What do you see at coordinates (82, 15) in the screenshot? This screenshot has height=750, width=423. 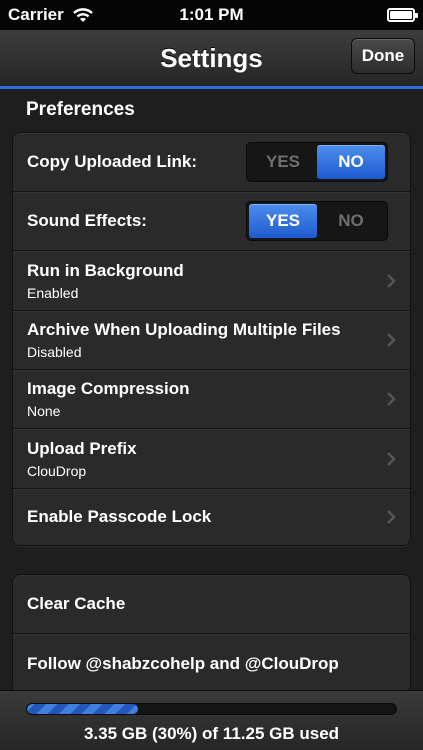 I see `wifi-icon` at bounding box center [82, 15].